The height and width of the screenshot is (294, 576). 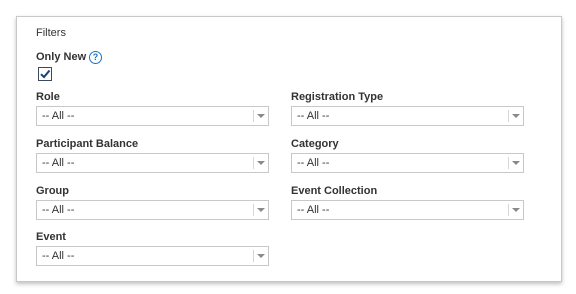 What do you see at coordinates (152, 163) in the screenshot?
I see `participant-balance-select: -- All --` at bounding box center [152, 163].